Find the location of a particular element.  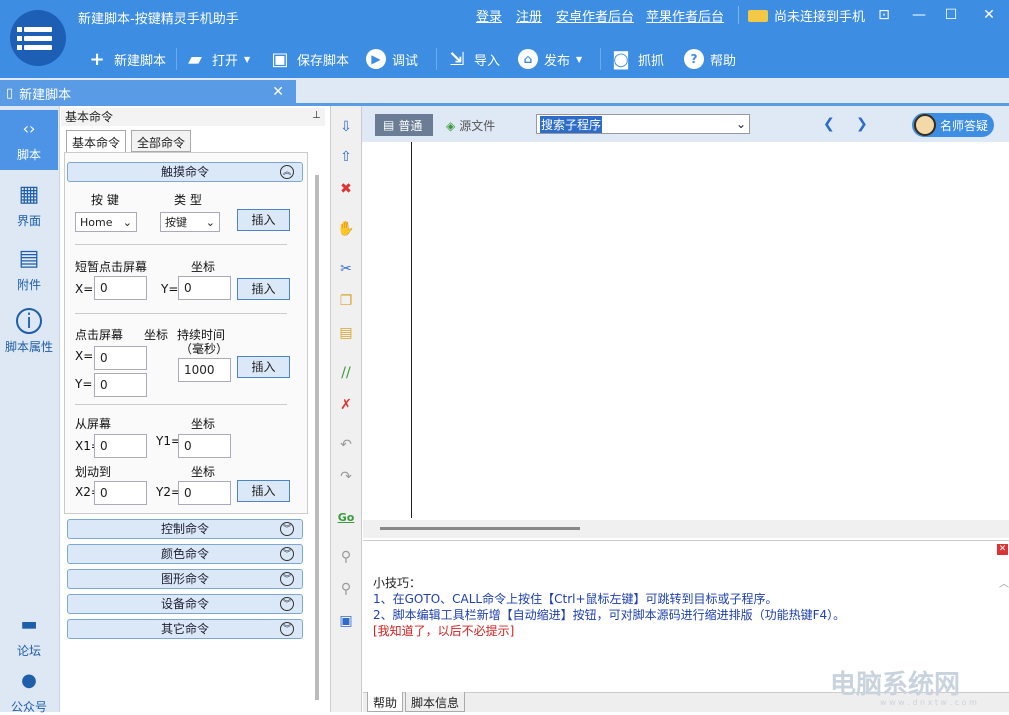

connection-status: 尚未连接到手机 is located at coordinates (806, 15).